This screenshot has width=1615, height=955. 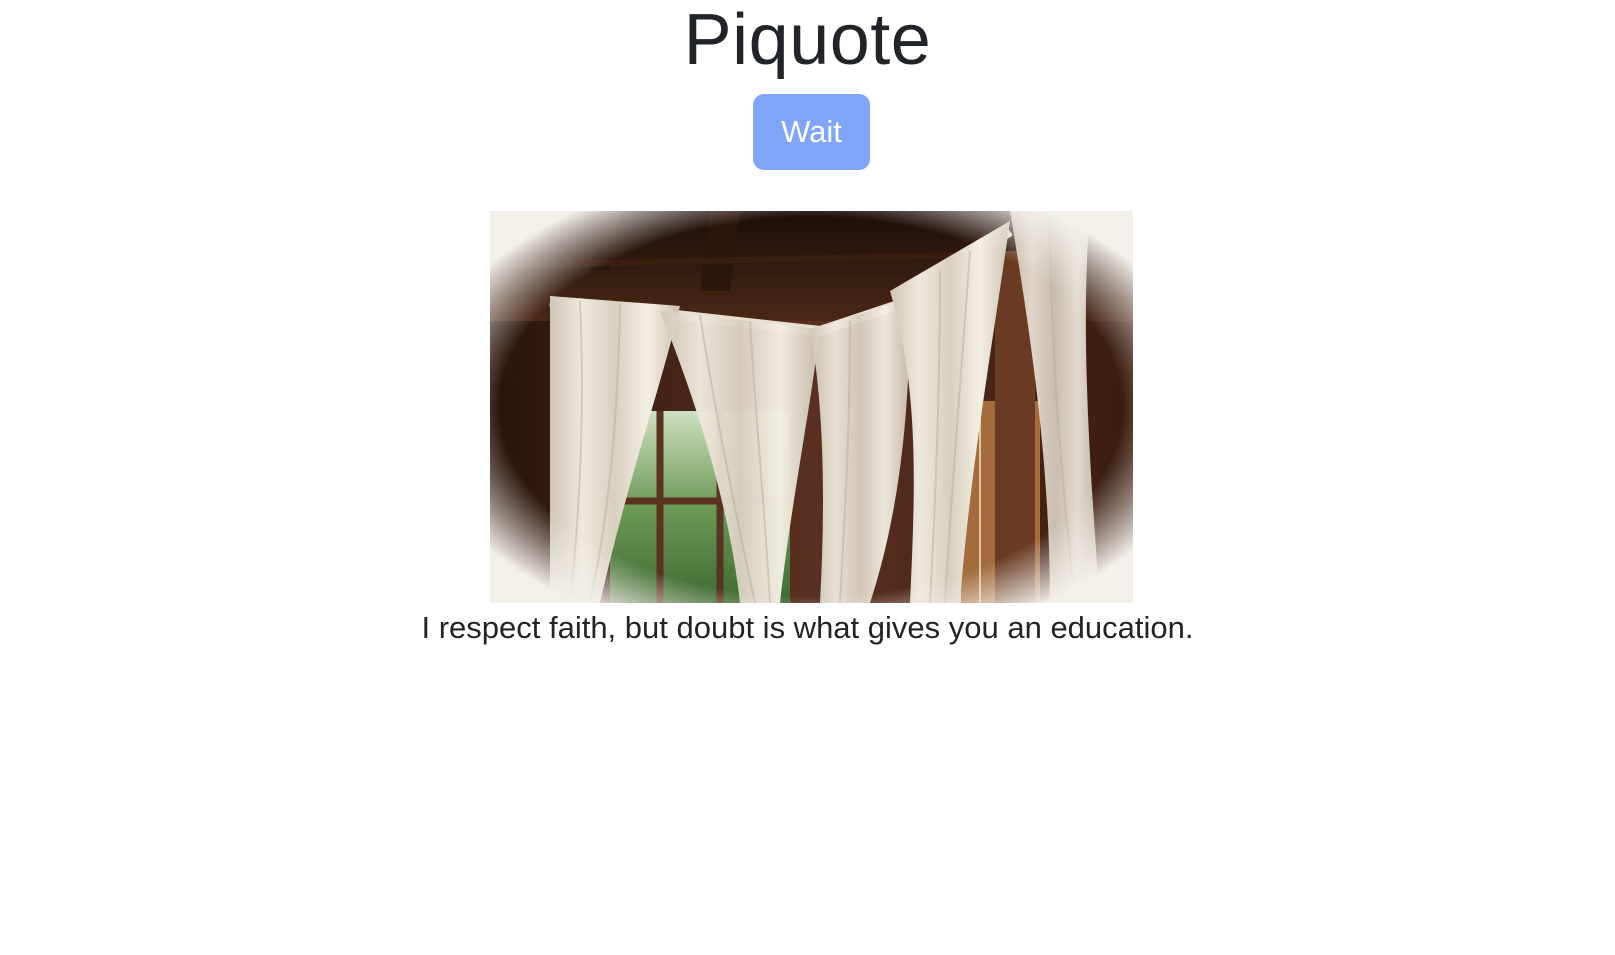 What do you see at coordinates (811, 132) in the screenshot?
I see `wait-button: Wait` at bounding box center [811, 132].